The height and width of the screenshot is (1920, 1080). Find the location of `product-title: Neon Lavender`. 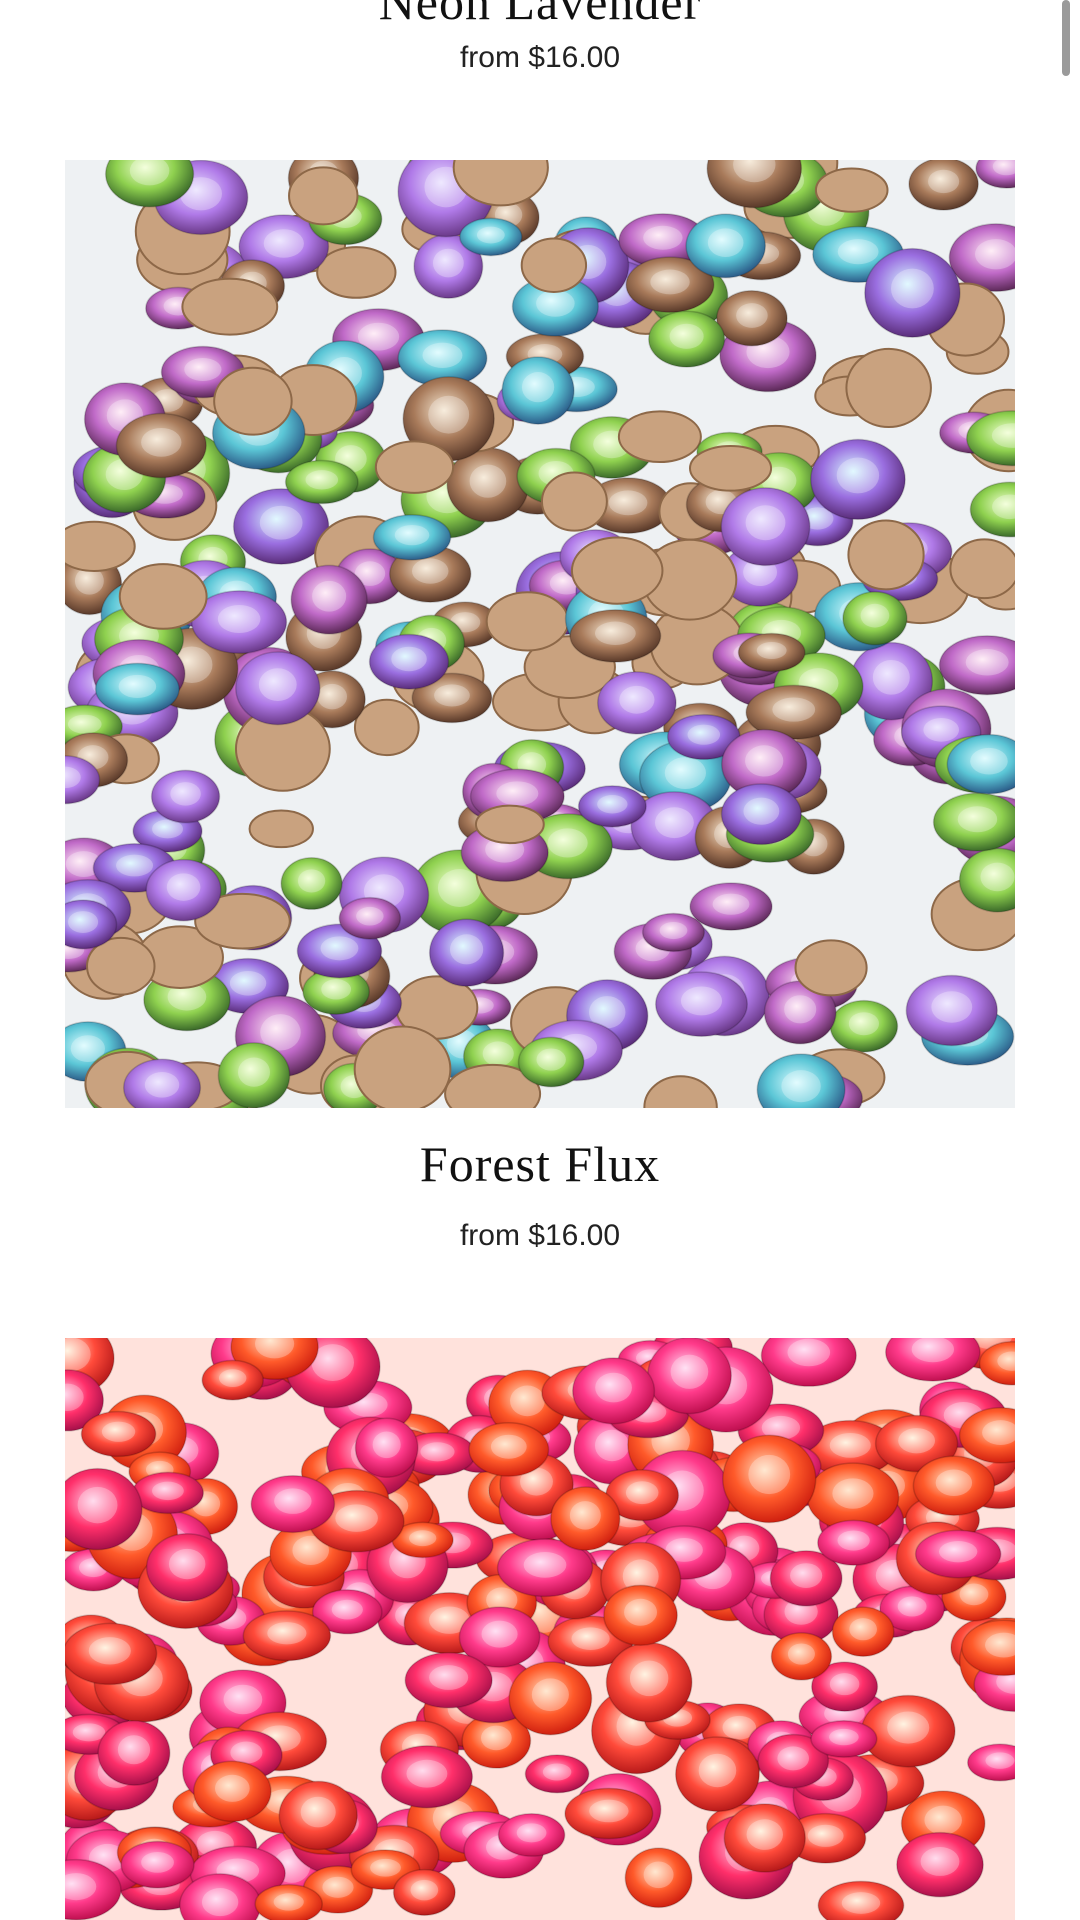

product-title: Neon Lavender is located at coordinates (540, 16).